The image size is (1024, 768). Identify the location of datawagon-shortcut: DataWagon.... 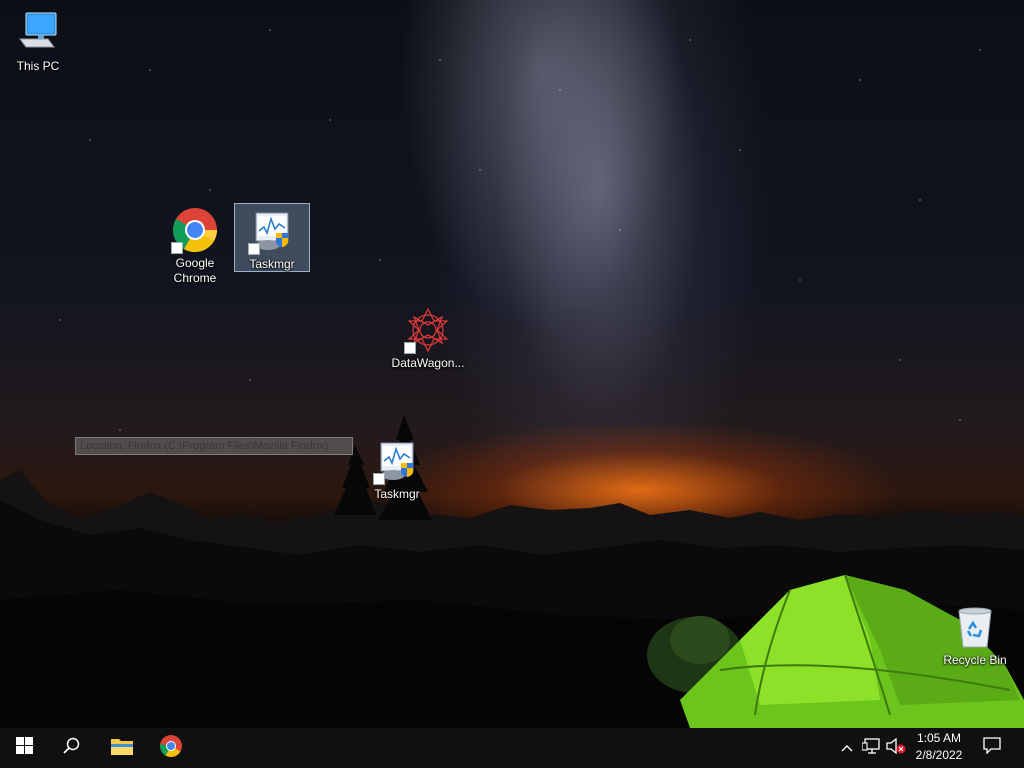
(428, 337).